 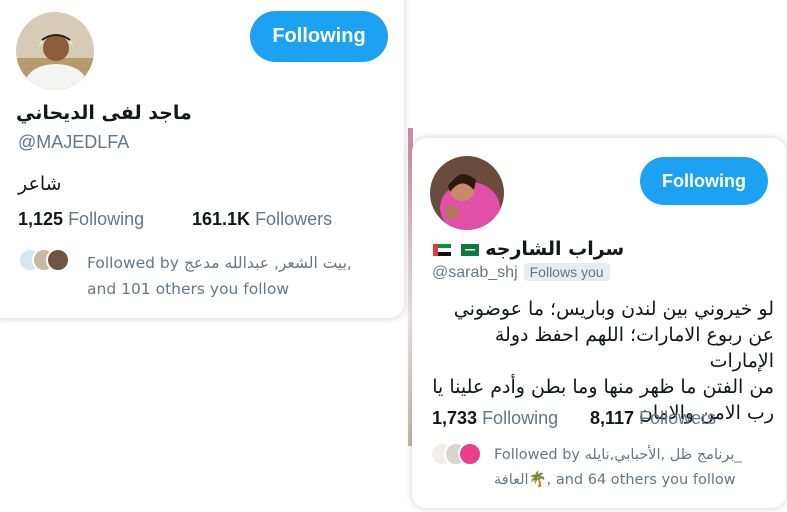 What do you see at coordinates (219, 263) in the screenshot?
I see `followed-by-line: Followed by بيت الشعر, عبدالله مدعج,` at bounding box center [219, 263].